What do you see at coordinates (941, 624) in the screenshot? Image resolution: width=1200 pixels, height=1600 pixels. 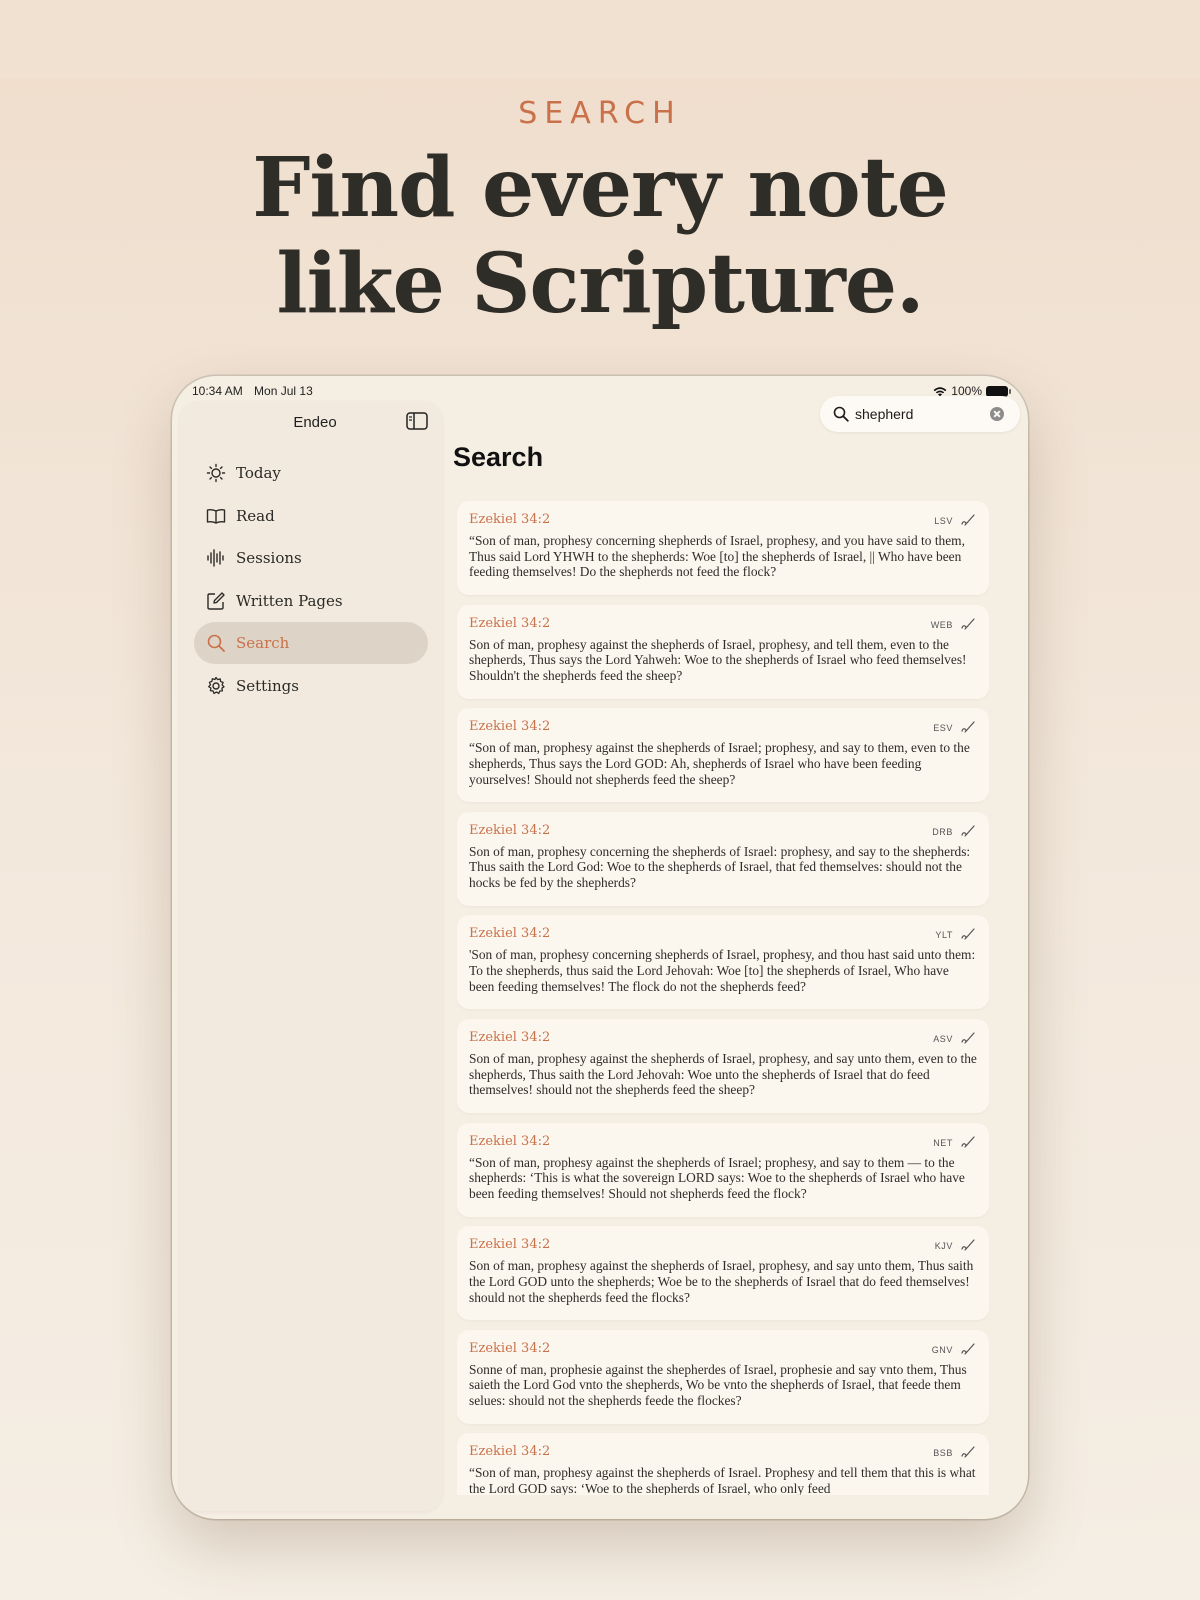 I see `version-badge: WEB` at bounding box center [941, 624].